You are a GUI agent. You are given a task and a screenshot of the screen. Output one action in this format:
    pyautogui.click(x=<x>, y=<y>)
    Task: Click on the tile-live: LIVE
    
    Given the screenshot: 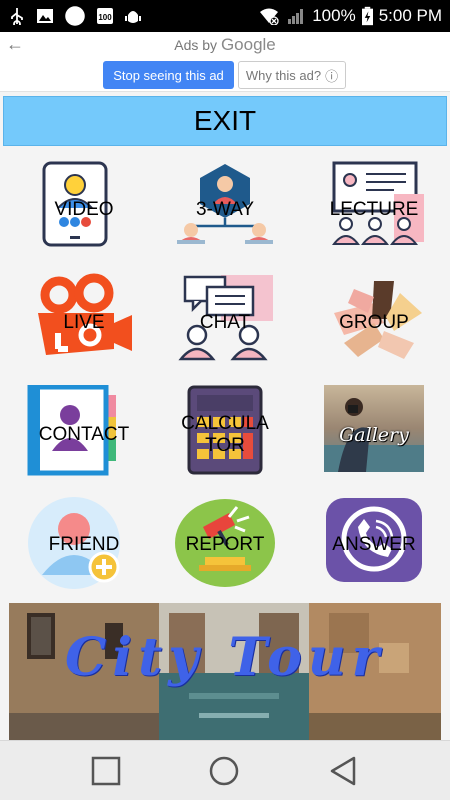 What is the action you would take?
    pyautogui.click(x=84, y=323)
    